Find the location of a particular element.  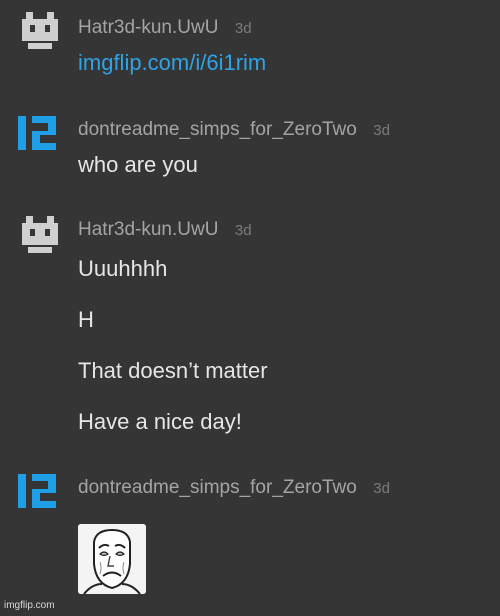

comment-link: imgflip.com/i/6i1rim is located at coordinates (172, 63).